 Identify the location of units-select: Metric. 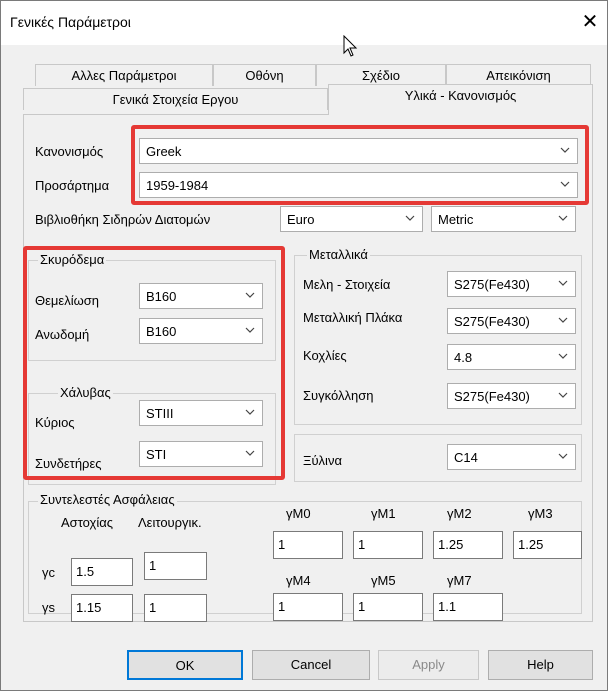
(503, 219).